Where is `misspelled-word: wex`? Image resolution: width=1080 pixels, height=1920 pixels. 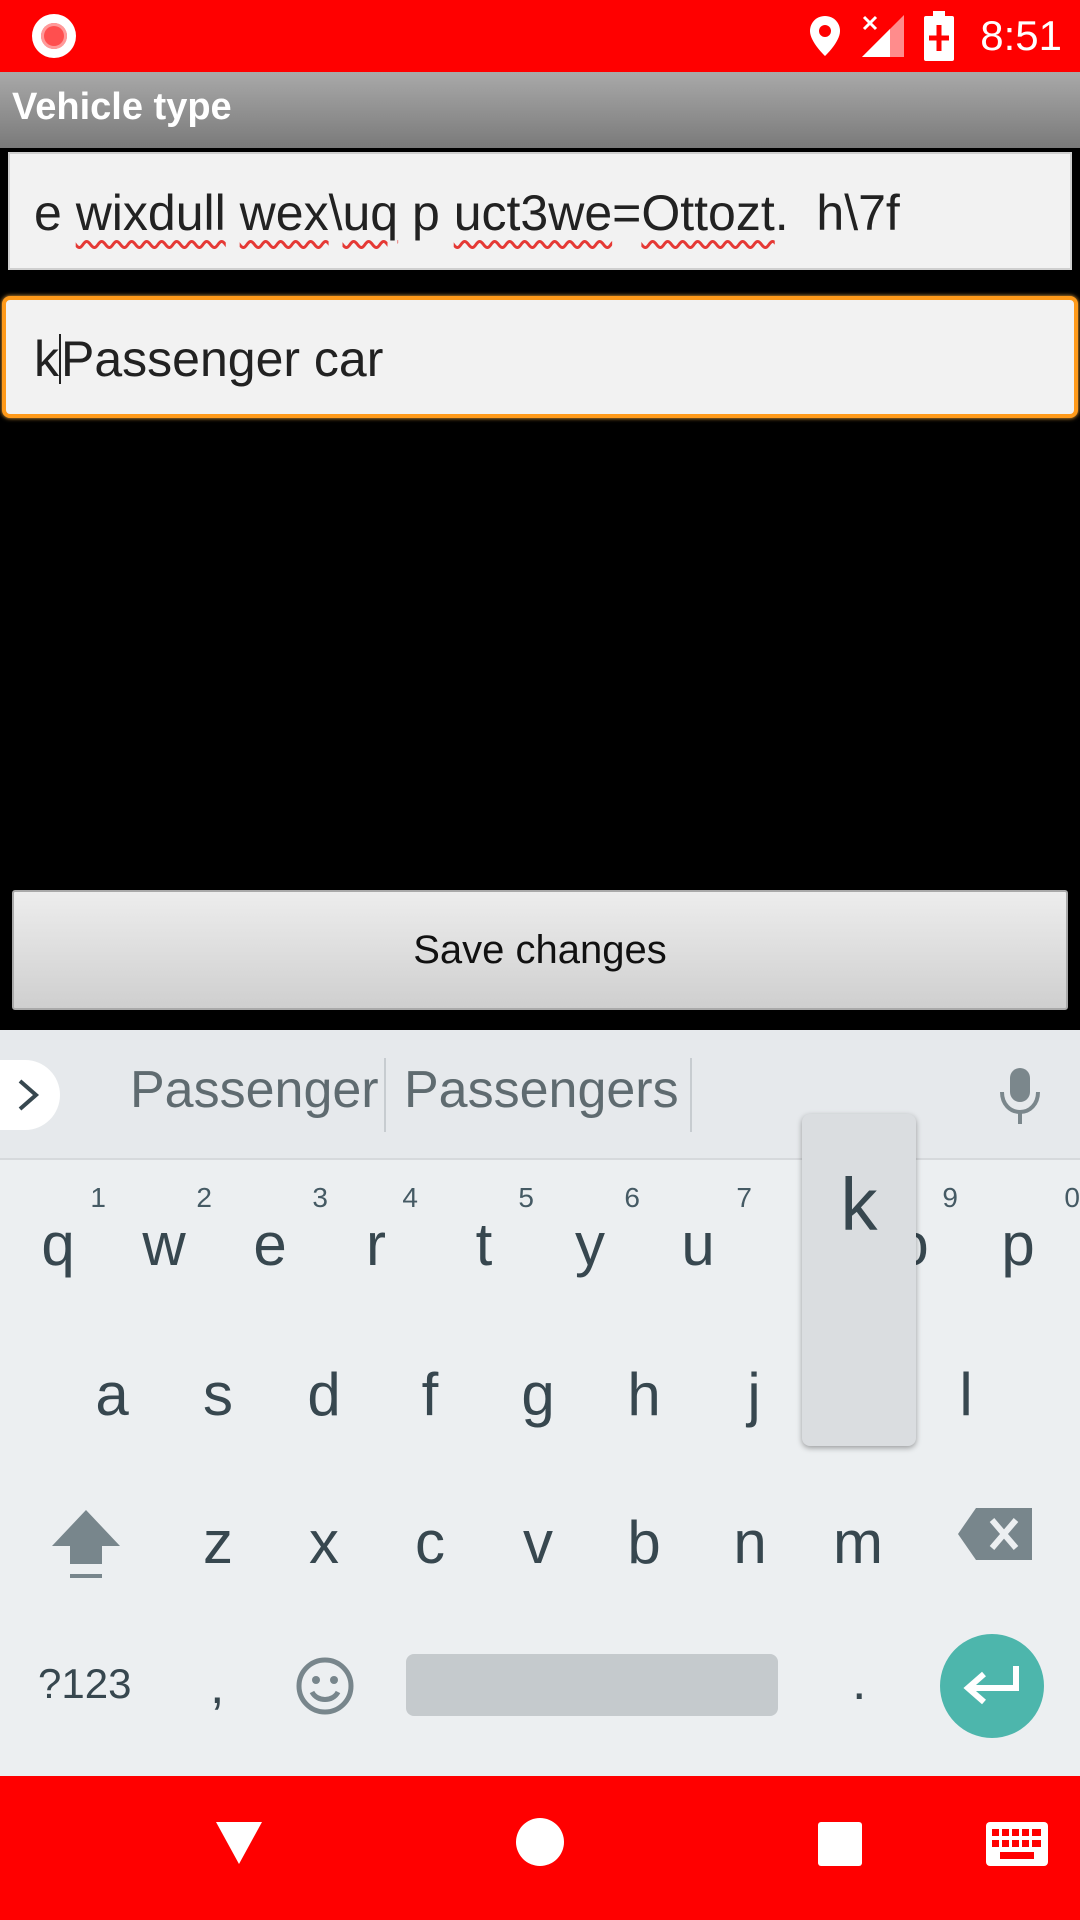 misspelled-word: wex is located at coordinates (284, 213).